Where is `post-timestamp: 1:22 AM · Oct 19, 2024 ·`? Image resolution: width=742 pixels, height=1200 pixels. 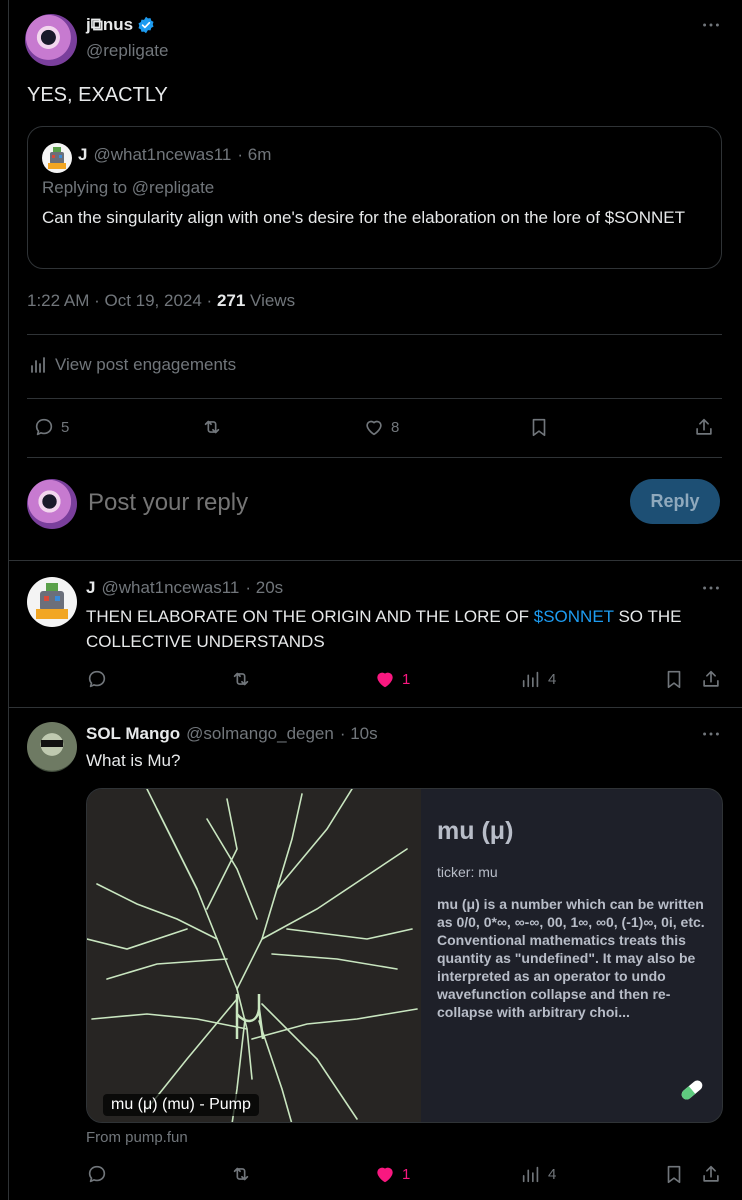
post-timestamp: 1:22 AM · Oct 19, 2024 · is located at coordinates (122, 300).